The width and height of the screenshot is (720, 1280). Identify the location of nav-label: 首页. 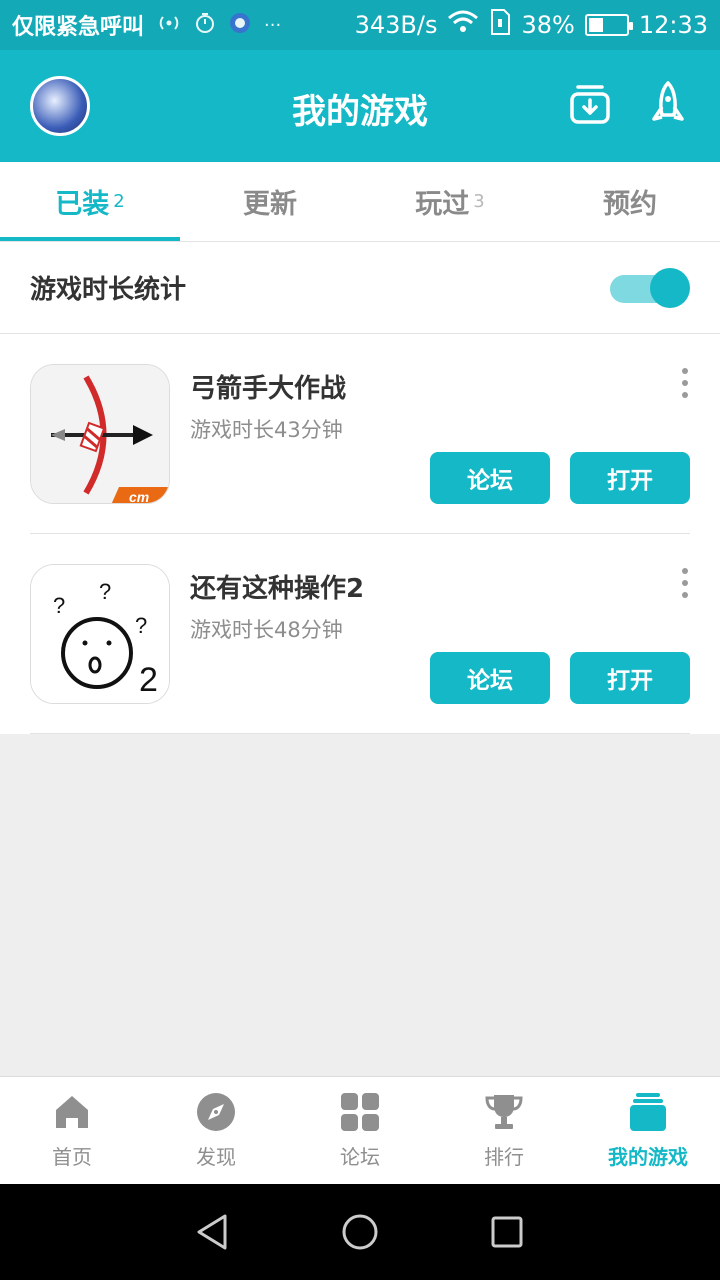
(72, 1157).